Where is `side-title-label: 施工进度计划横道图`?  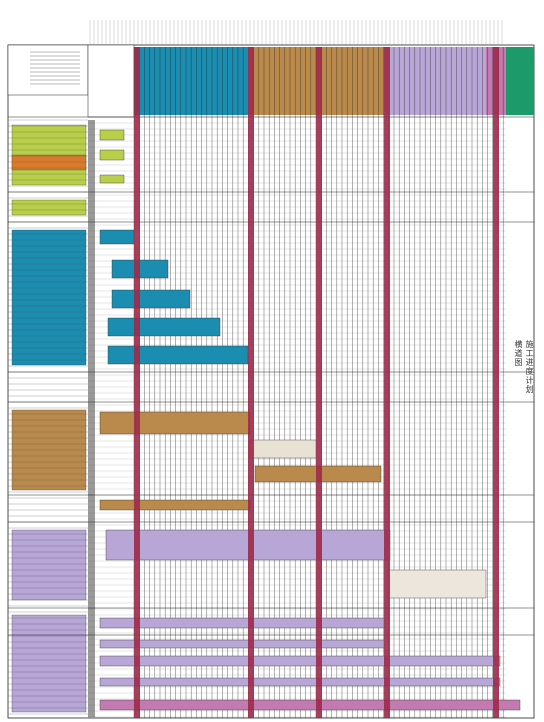
side-title-label: 施工进度计划横道图 is located at coordinates (524, 367).